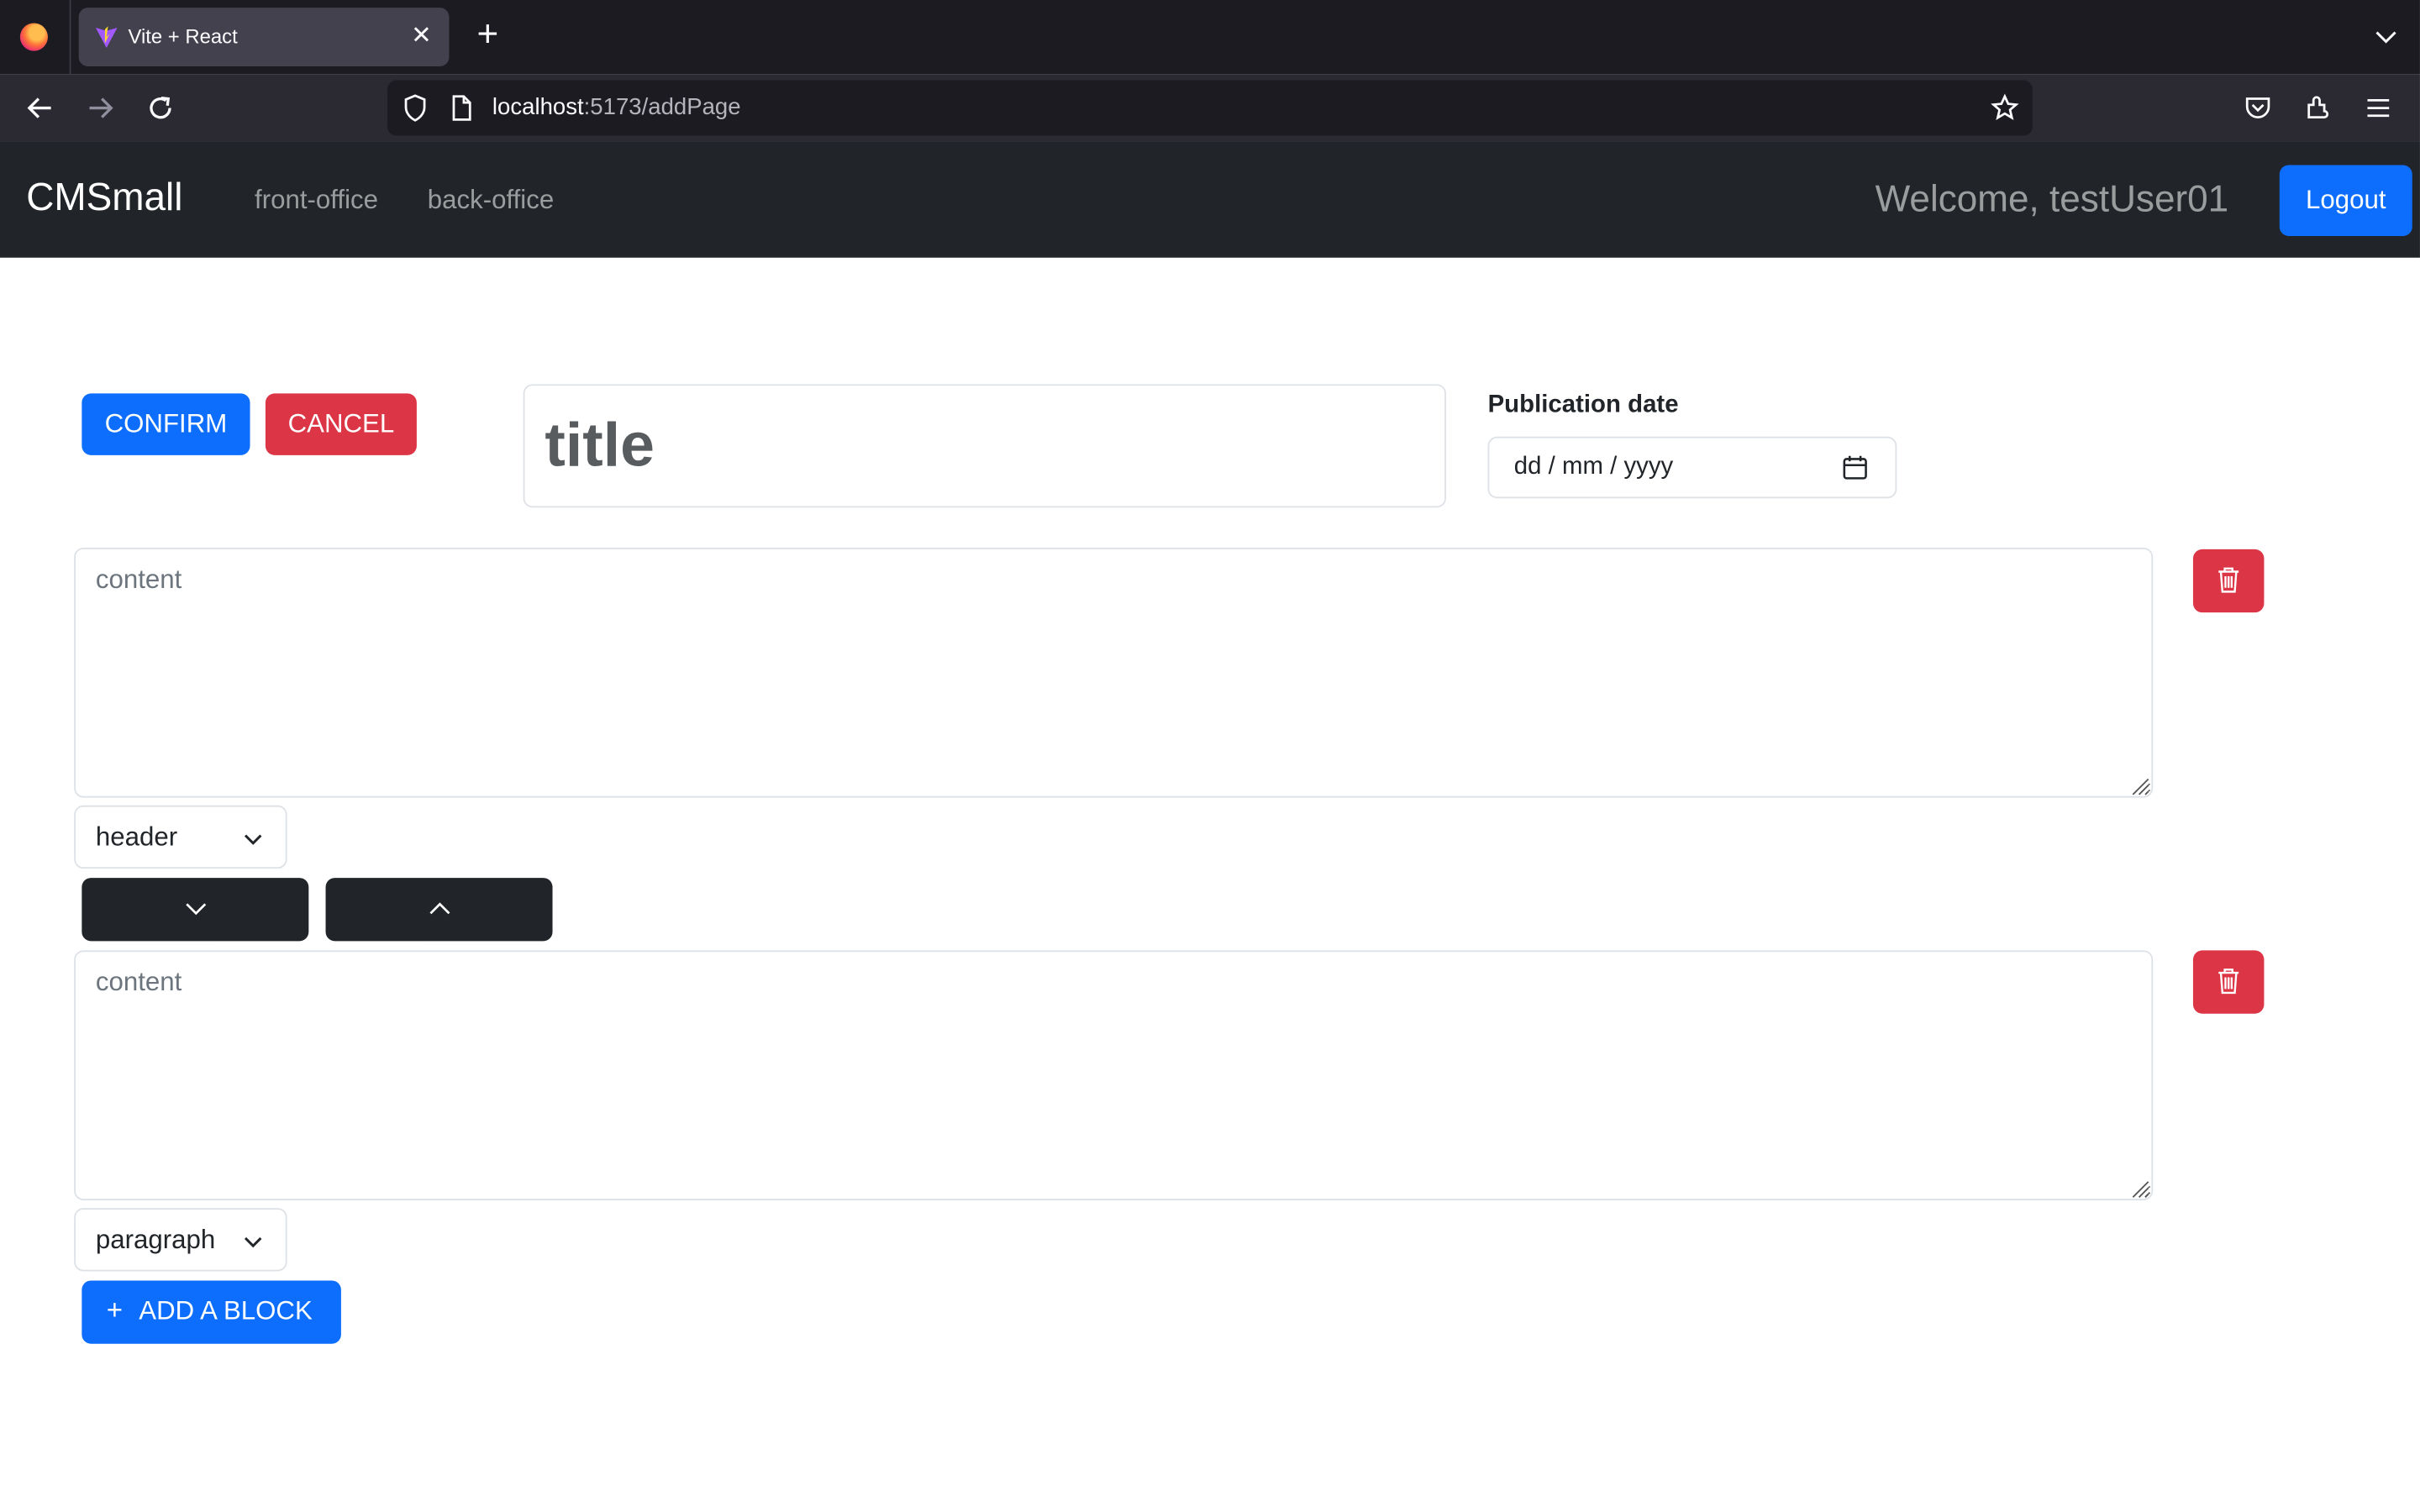 The image size is (2420, 1512). Describe the element at coordinates (1855, 467) in the screenshot. I see `calendar-icon` at that location.